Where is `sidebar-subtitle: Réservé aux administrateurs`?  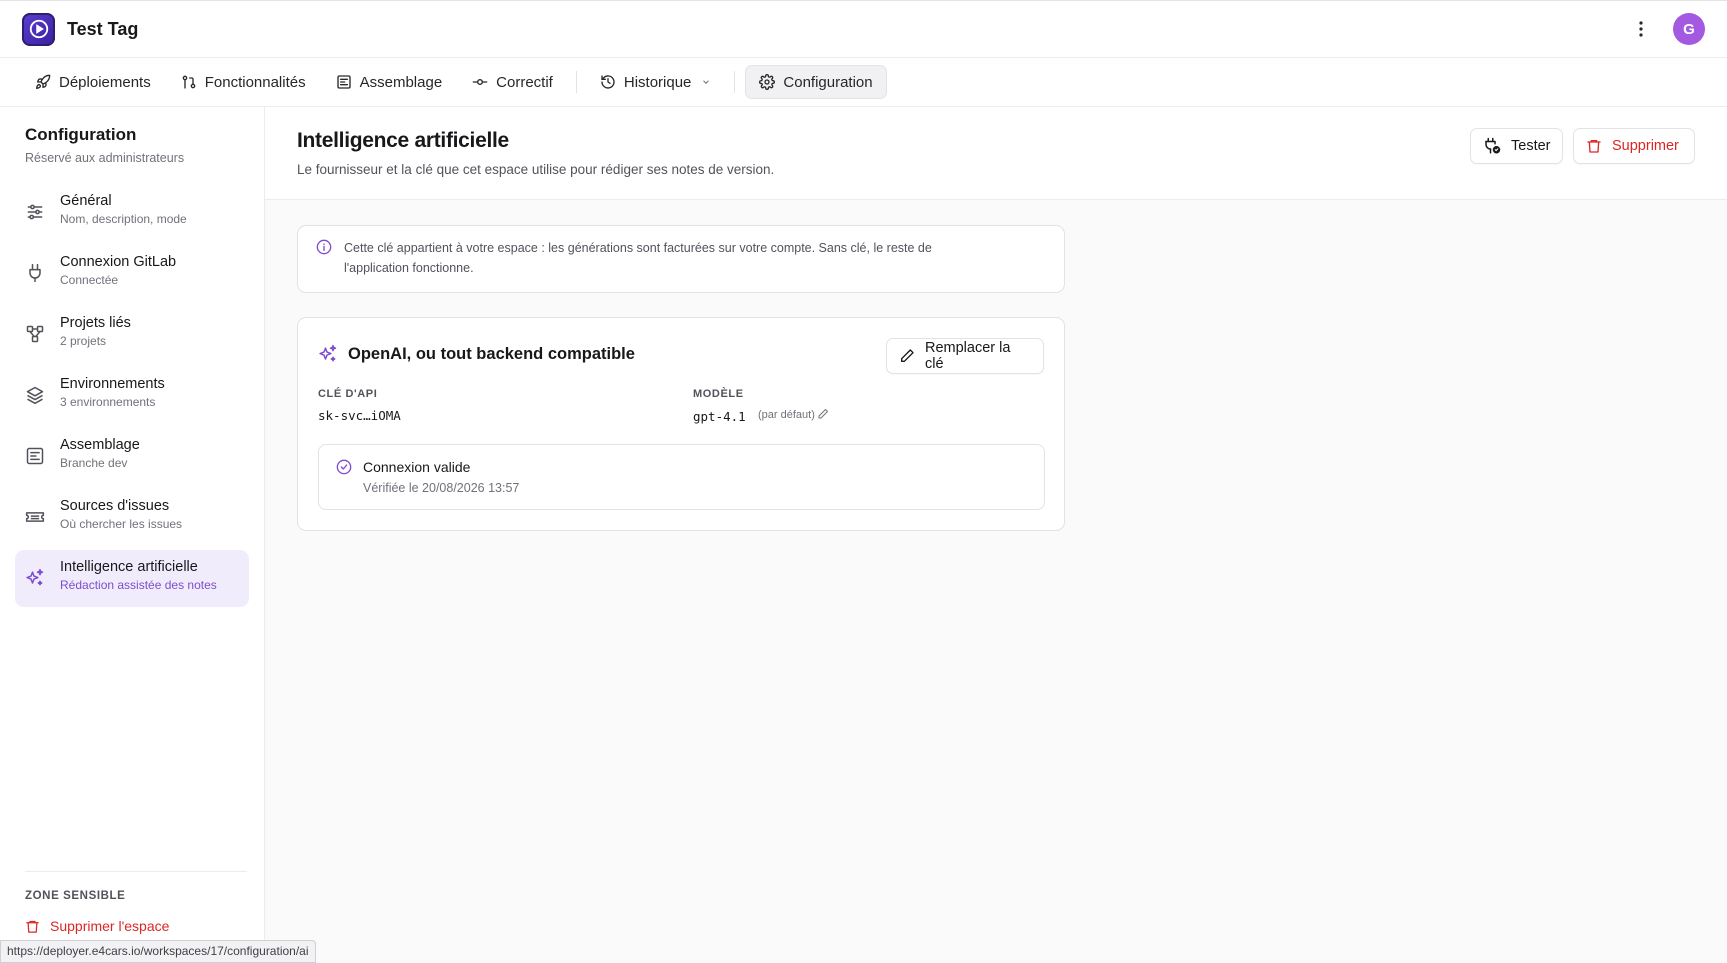 sidebar-subtitle: Réservé aux administrateurs is located at coordinates (105, 158).